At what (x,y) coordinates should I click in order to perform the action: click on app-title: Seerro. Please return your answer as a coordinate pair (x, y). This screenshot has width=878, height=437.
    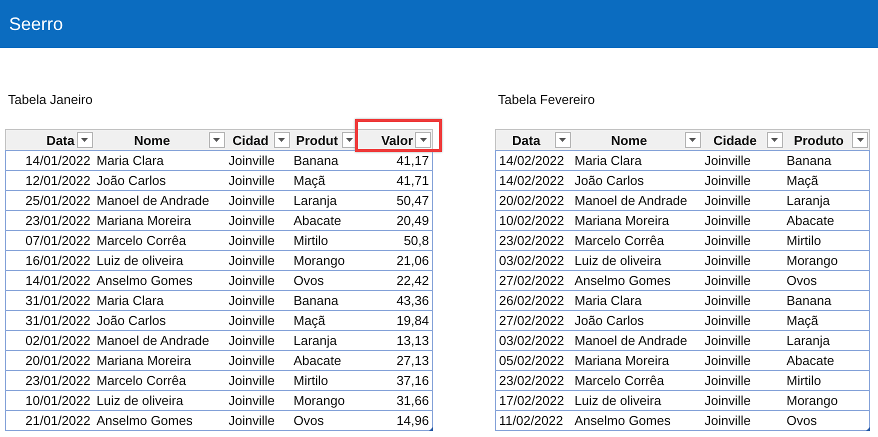
    Looking at the image, I should click on (36, 24).